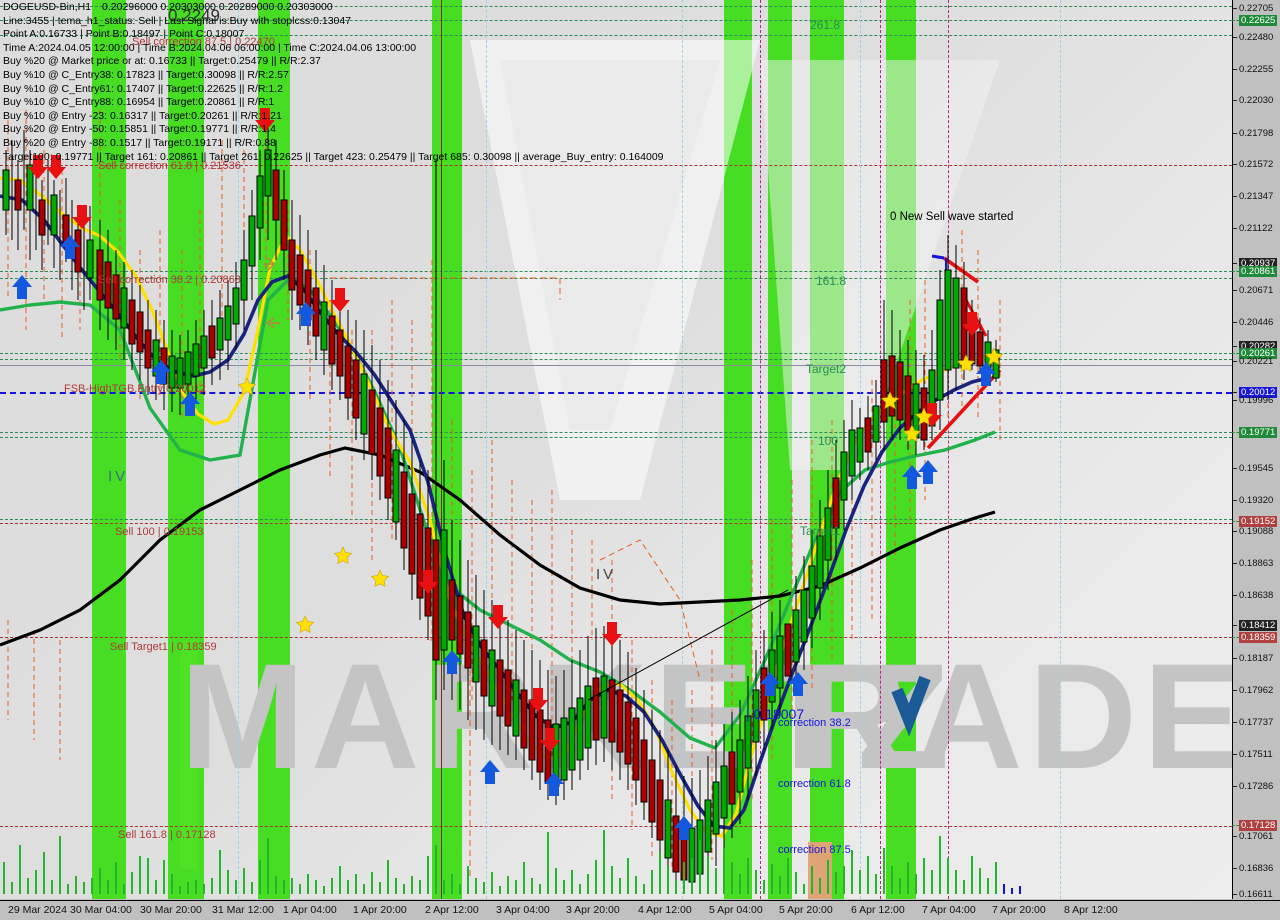 The height and width of the screenshot is (920, 1280). I want to click on price-tick: 0.16836, so click(1256, 868).